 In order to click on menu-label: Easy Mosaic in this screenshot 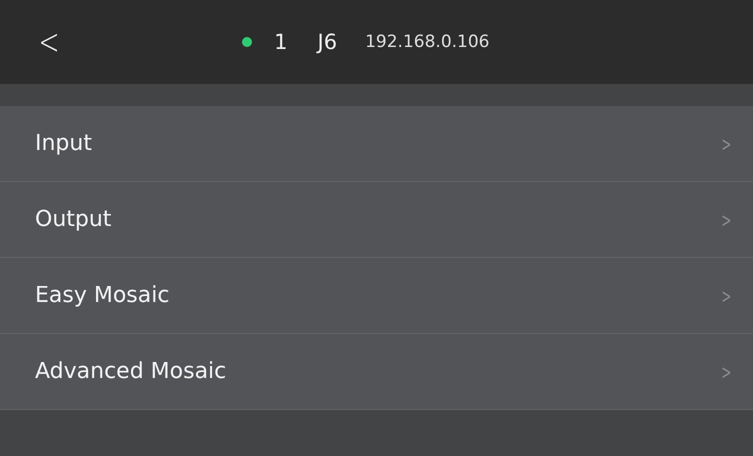, I will do `click(102, 295)`.